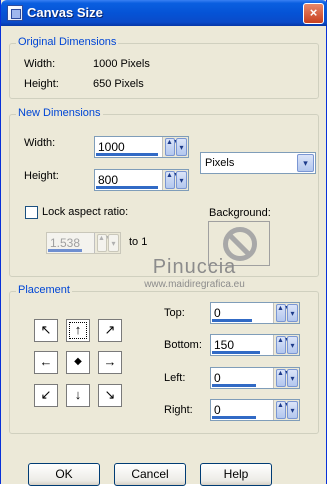 The height and width of the screenshot is (486, 327). What do you see at coordinates (111, 147) in the screenshot?
I see `new-width-value: 1000` at bounding box center [111, 147].